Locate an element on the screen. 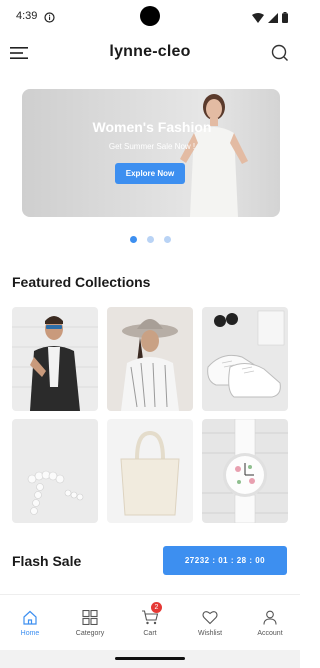 Image resolution: width=320 pixels, height=668 pixels. app-title: lynne-cleo is located at coordinates (150, 51).